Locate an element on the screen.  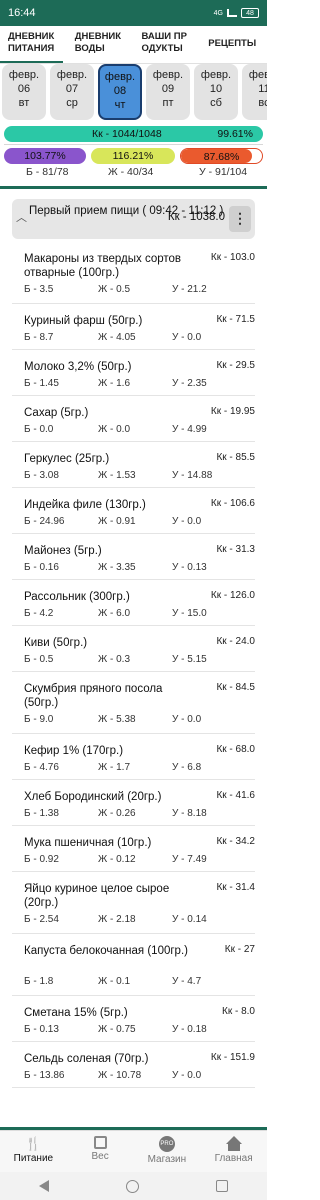
day-weekday: вт is located at coordinates (24, 103).